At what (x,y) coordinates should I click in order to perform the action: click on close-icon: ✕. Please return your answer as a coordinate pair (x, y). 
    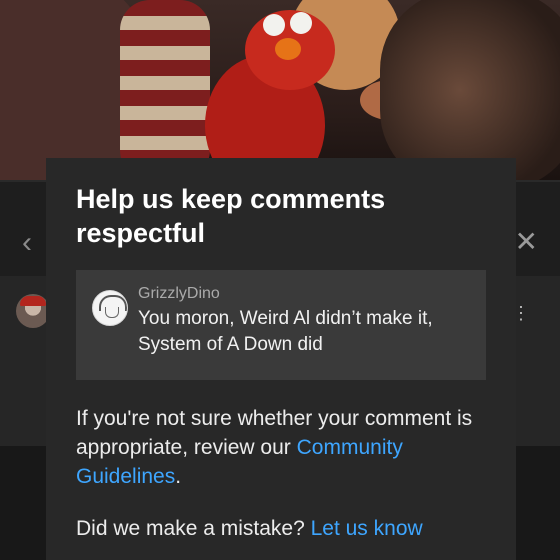
    Looking at the image, I should click on (526, 242).